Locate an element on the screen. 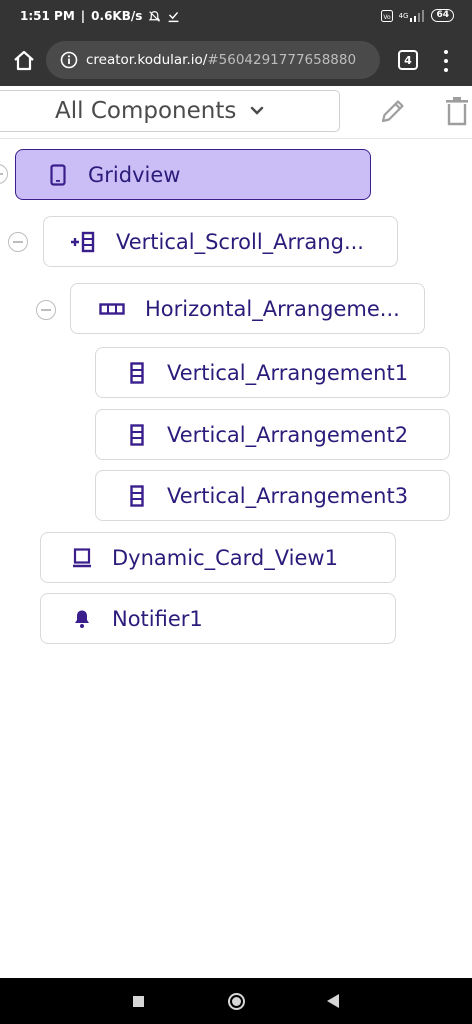 The width and height of the screenshot is (472, 1024). tab-switcher-button: 4 is located at coordinates (408, 60).